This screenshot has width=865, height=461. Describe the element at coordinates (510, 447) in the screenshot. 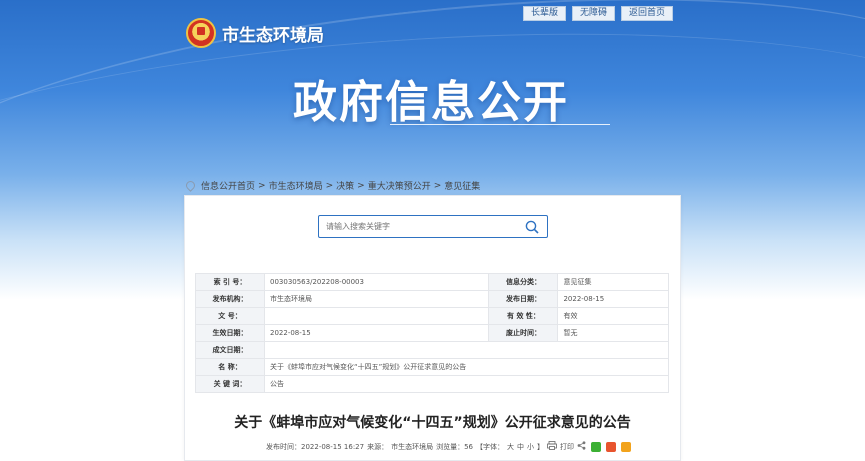

I see `font-large-button: 大` at that location.